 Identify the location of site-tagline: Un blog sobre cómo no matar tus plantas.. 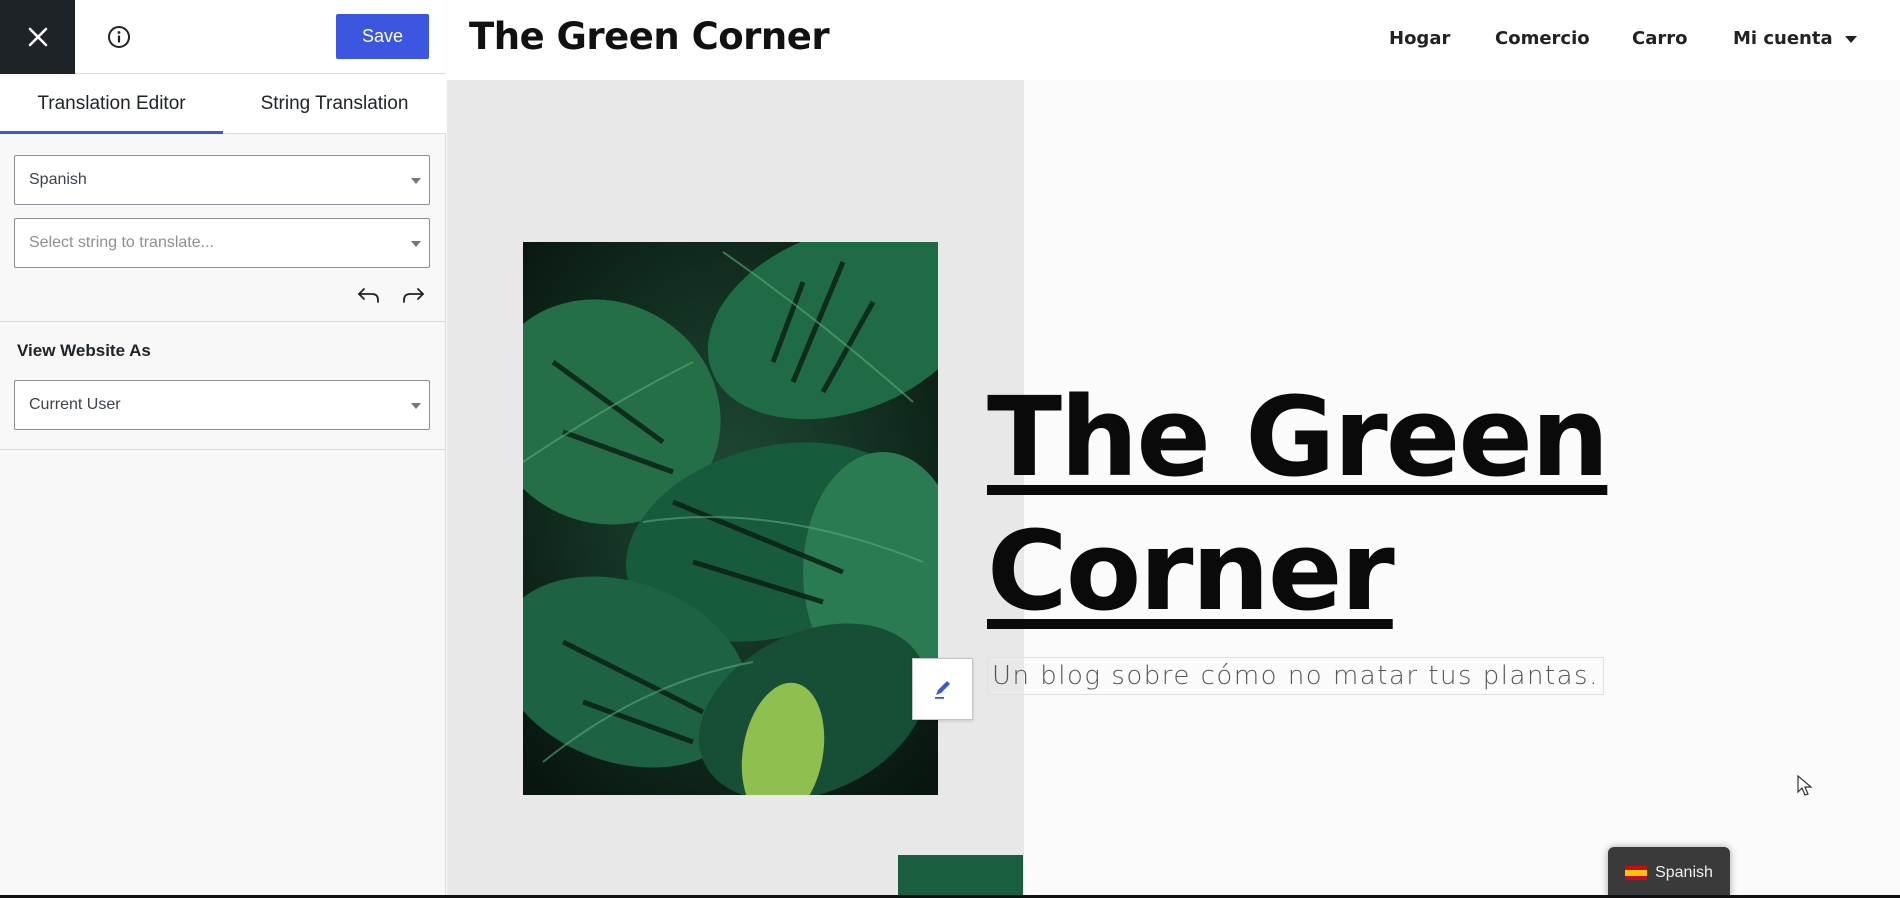
(1295, 676).